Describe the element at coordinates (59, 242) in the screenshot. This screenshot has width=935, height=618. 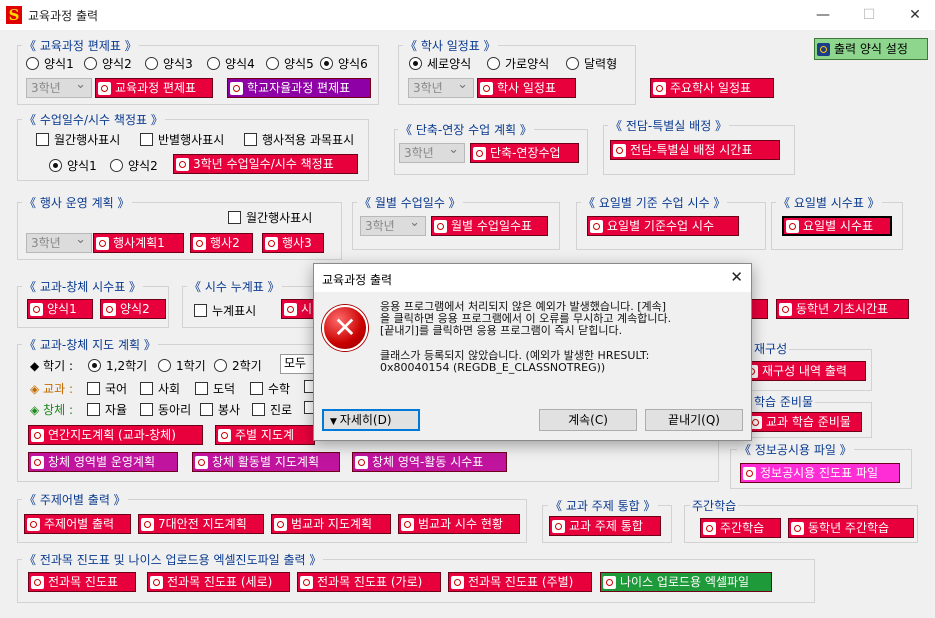
I see `event-grade-select: 3학년` at that location.